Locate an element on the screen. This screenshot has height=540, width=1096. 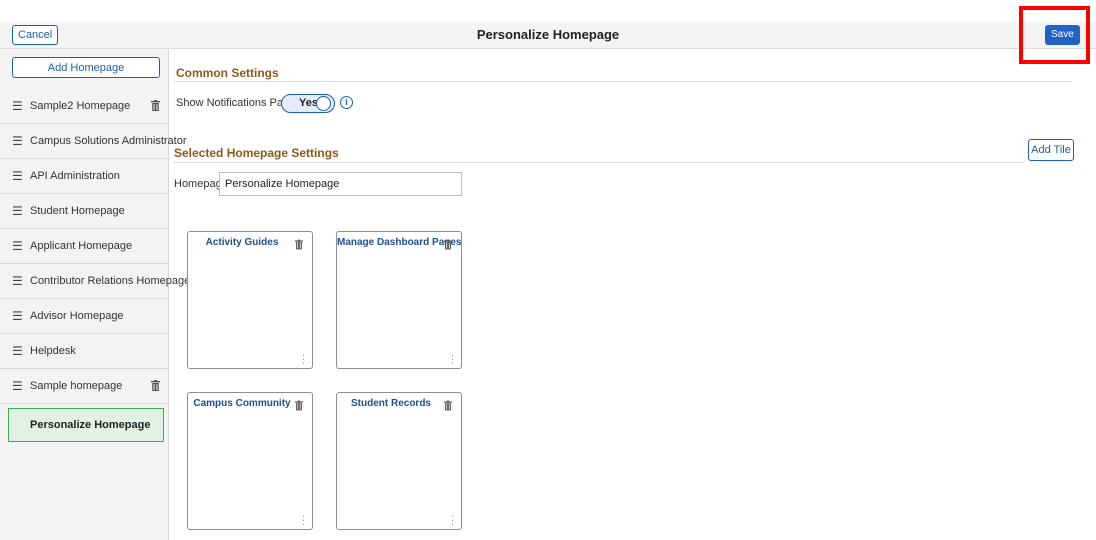
sidebar-item-label: Applicant Homepage is located at coordinates (81, 246).